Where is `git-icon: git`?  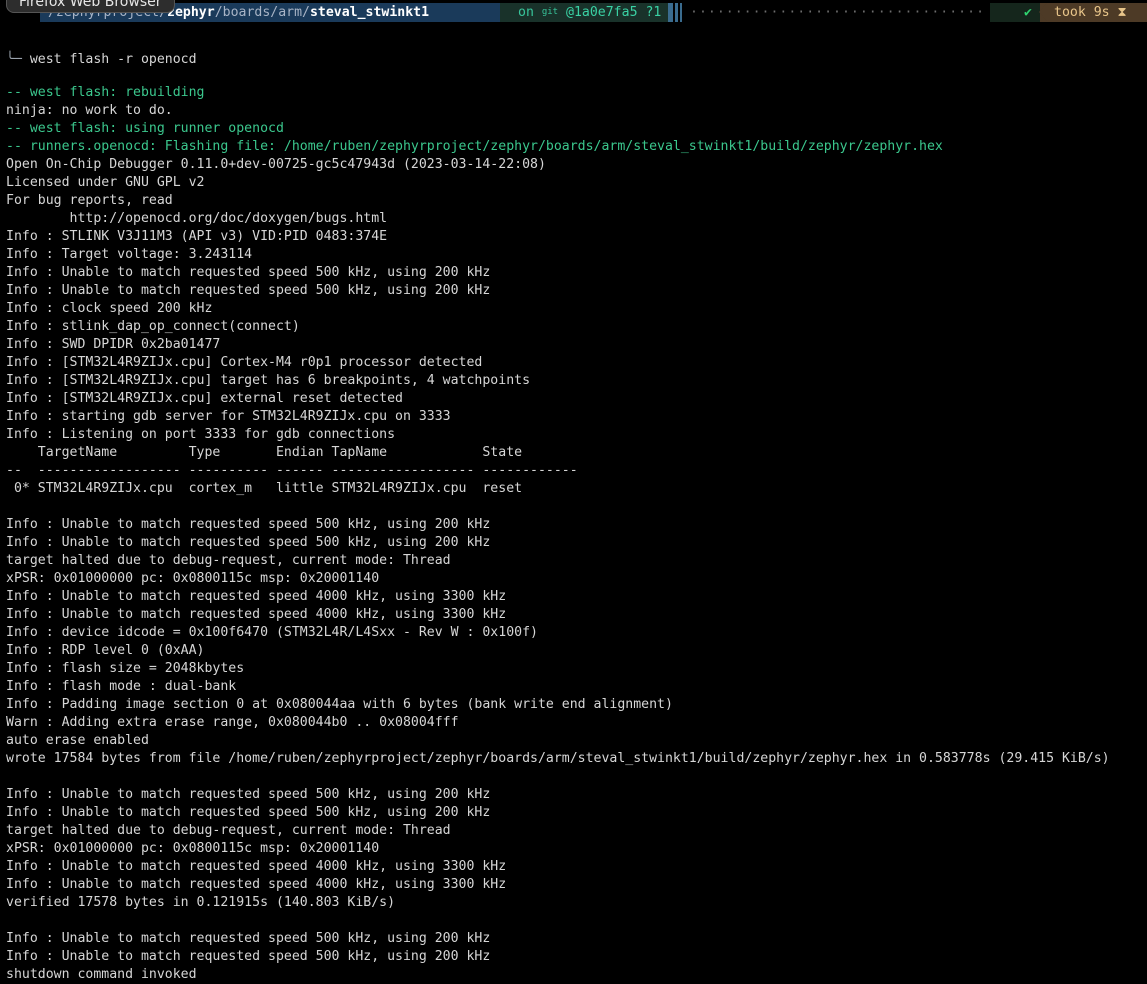
git-icon: git is located at coordinates (550, 12).